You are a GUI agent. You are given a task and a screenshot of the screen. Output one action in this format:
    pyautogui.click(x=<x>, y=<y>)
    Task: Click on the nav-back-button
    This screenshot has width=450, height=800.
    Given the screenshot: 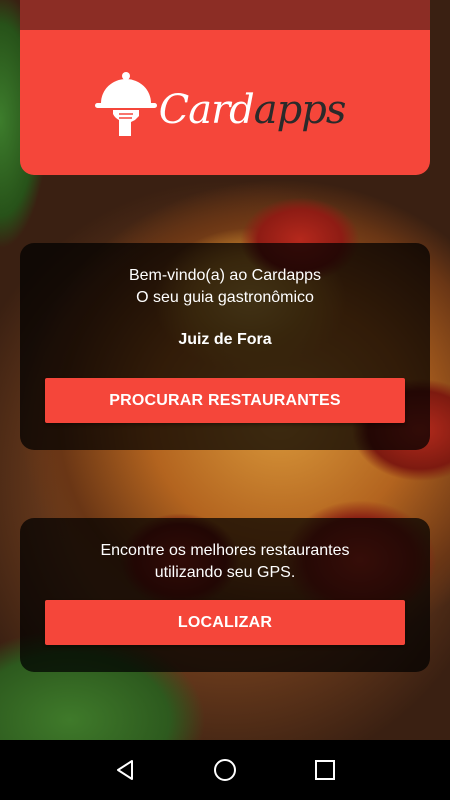 What is the action you would take?
    pyautogui.click(x=125, y=770)
    